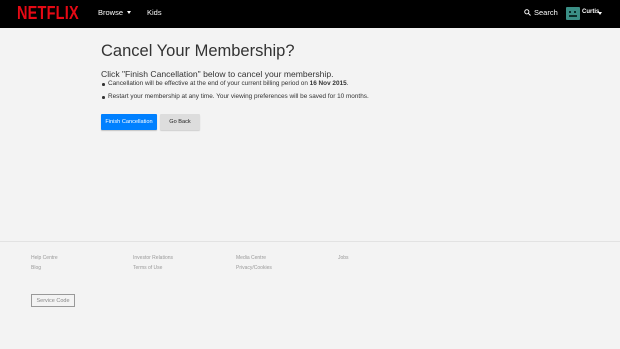 The width and height of the screenshot is (620, 349). Describe the element at coordinates (44, 258) in the screenshot. I see `footer-link-help-centre: Help Centre` at that location.